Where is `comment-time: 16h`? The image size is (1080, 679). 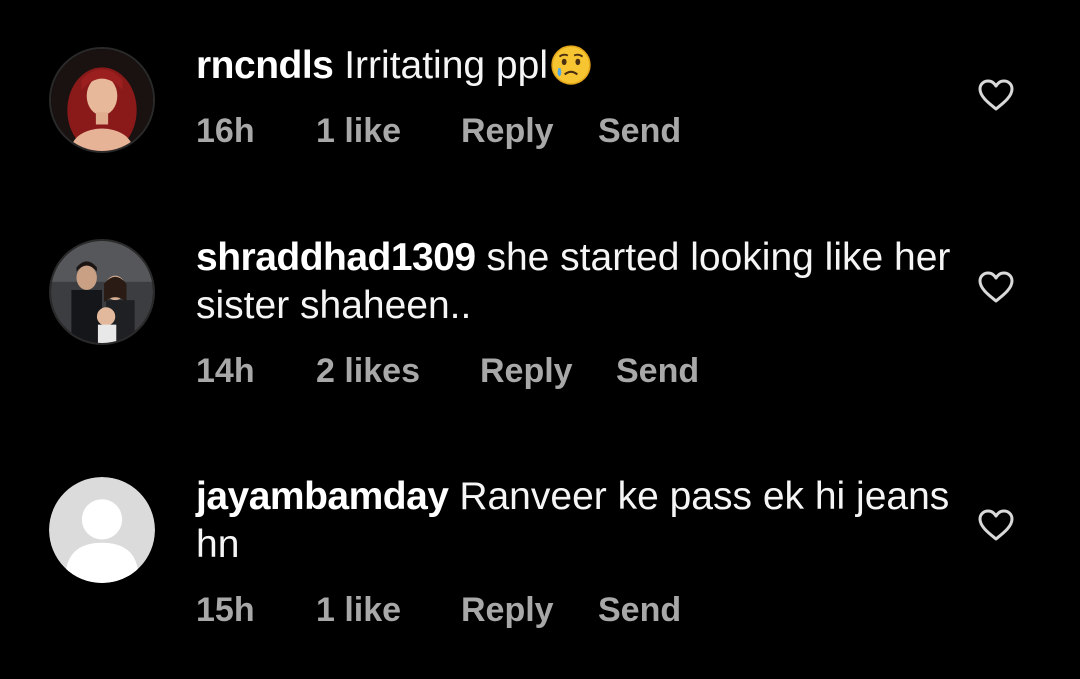 comment-time: 16h is located at coordinates (225, 131).